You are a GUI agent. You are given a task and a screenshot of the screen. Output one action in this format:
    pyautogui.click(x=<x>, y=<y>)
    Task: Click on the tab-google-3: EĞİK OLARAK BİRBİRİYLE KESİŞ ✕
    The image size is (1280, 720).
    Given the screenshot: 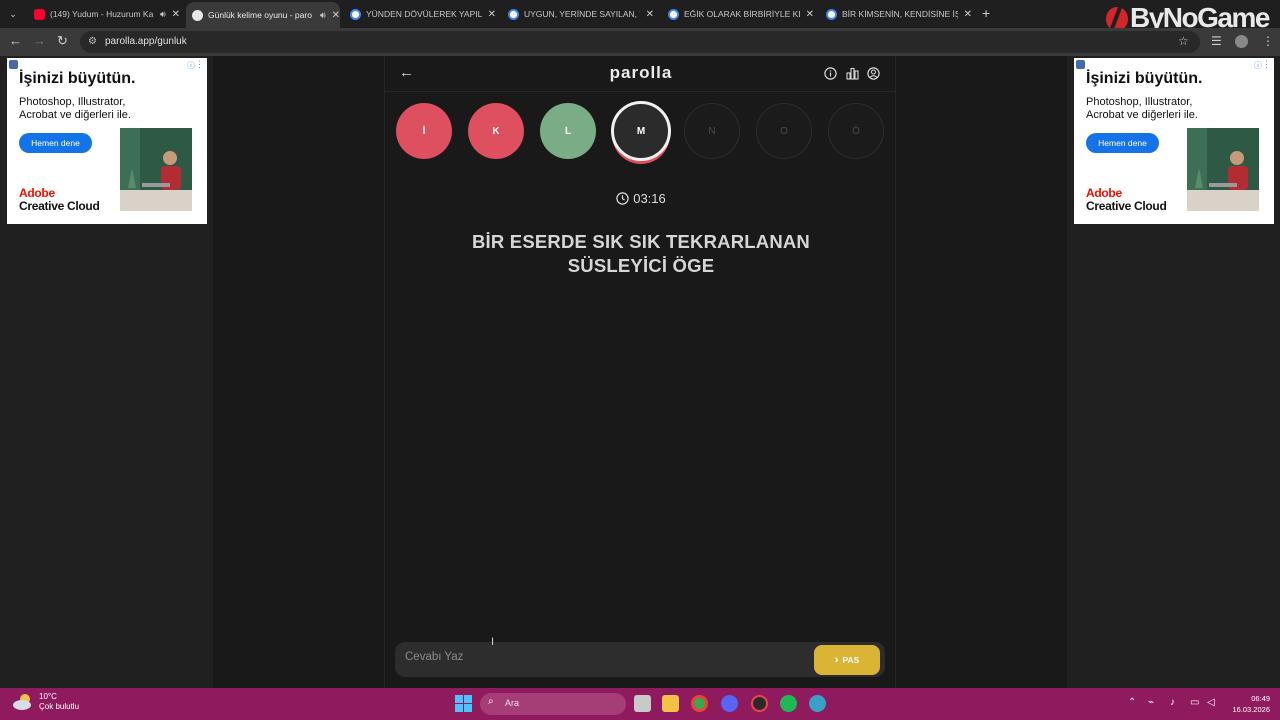 What is the action you would take?
    pyautogui.click(x=738, y=14)
    